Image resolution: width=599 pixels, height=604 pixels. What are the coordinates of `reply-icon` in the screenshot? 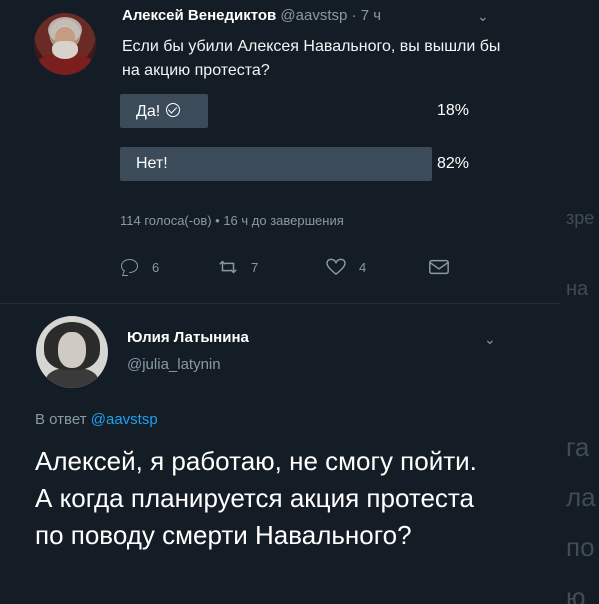 It's located at (130, 267).